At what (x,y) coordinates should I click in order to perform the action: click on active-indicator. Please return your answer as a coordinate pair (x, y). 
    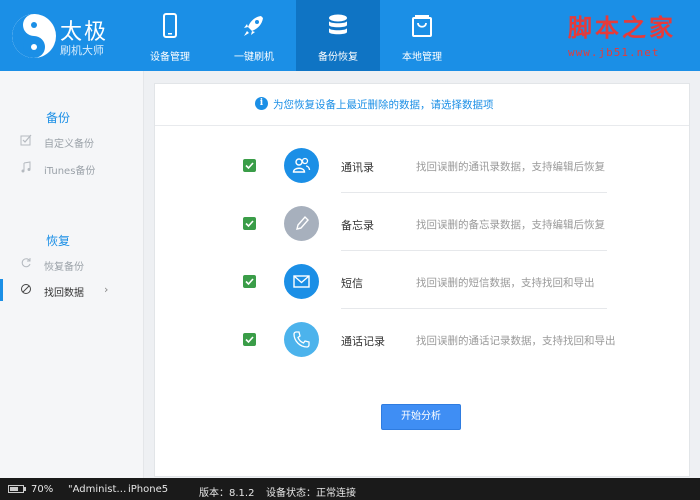
    Looking at the image, I should click on (1, 290).